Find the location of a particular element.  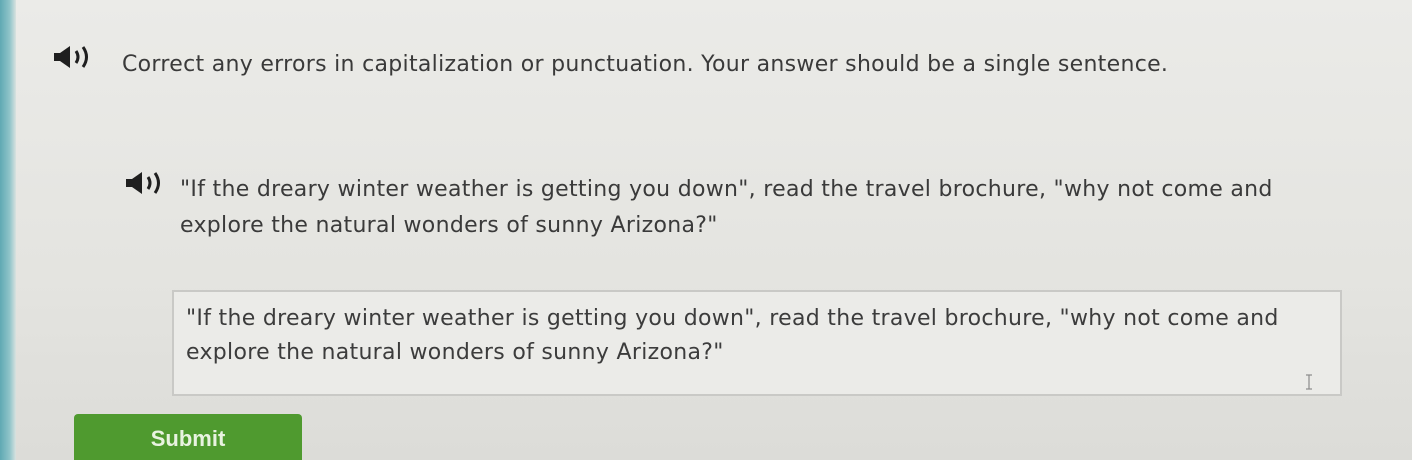

left-edge-strip is located at coordinates (8, 230).